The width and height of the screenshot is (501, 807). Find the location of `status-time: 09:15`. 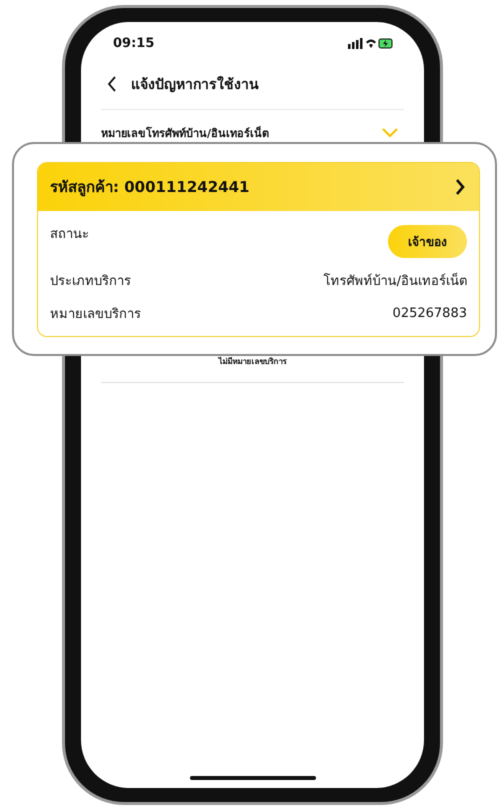

status-time: 09:15 is located at coordinates (133, 43).